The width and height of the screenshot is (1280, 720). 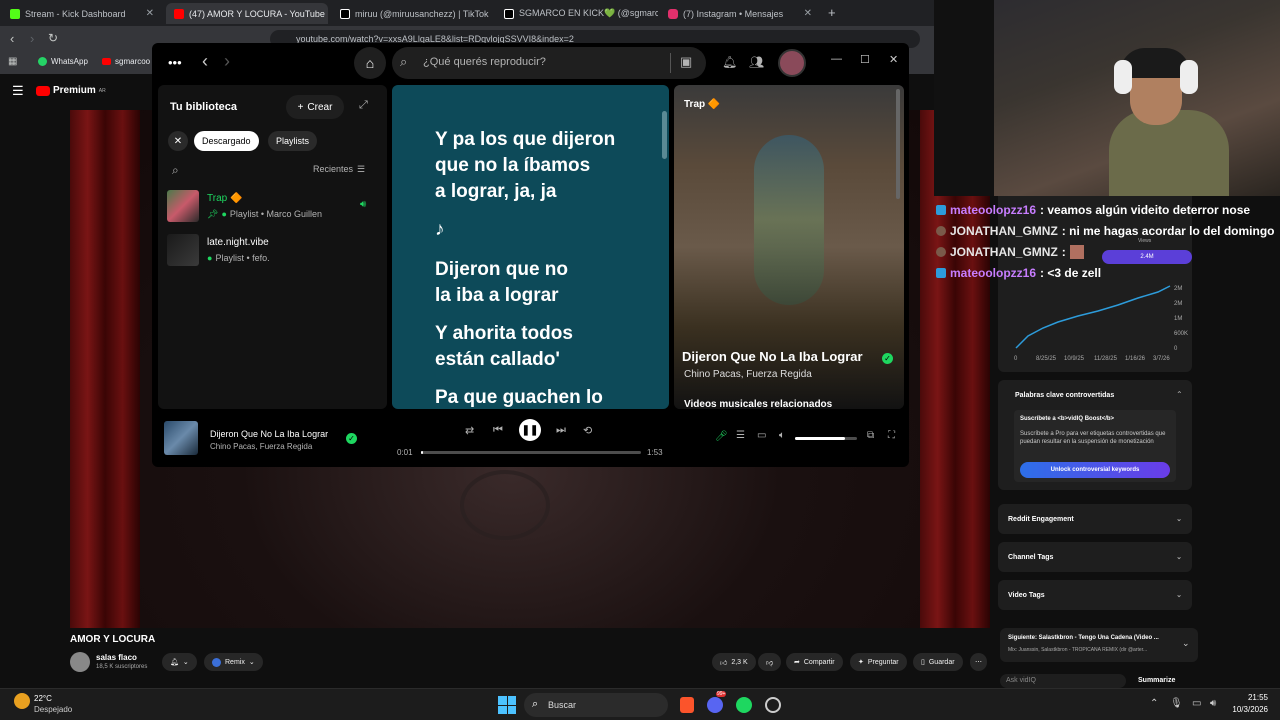 I want to click on microphone-icon: 🎙︎, so click(x=1176, y=703).